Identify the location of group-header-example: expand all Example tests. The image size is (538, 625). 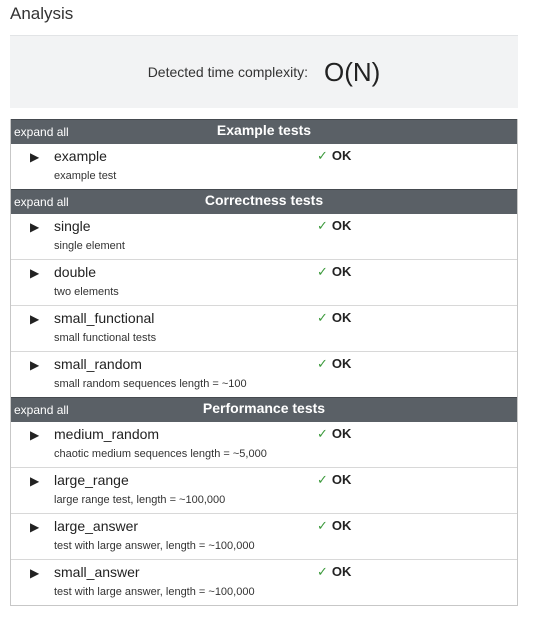
(264, 131).